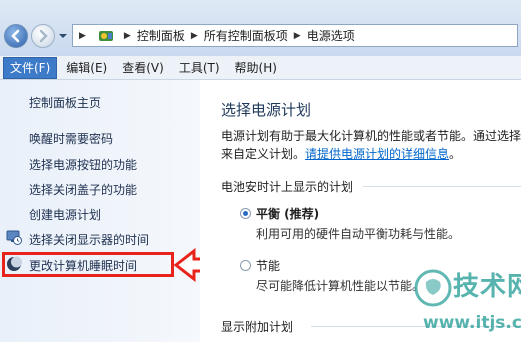  I want to click on forward-arrow-icon, so click(43, 36).